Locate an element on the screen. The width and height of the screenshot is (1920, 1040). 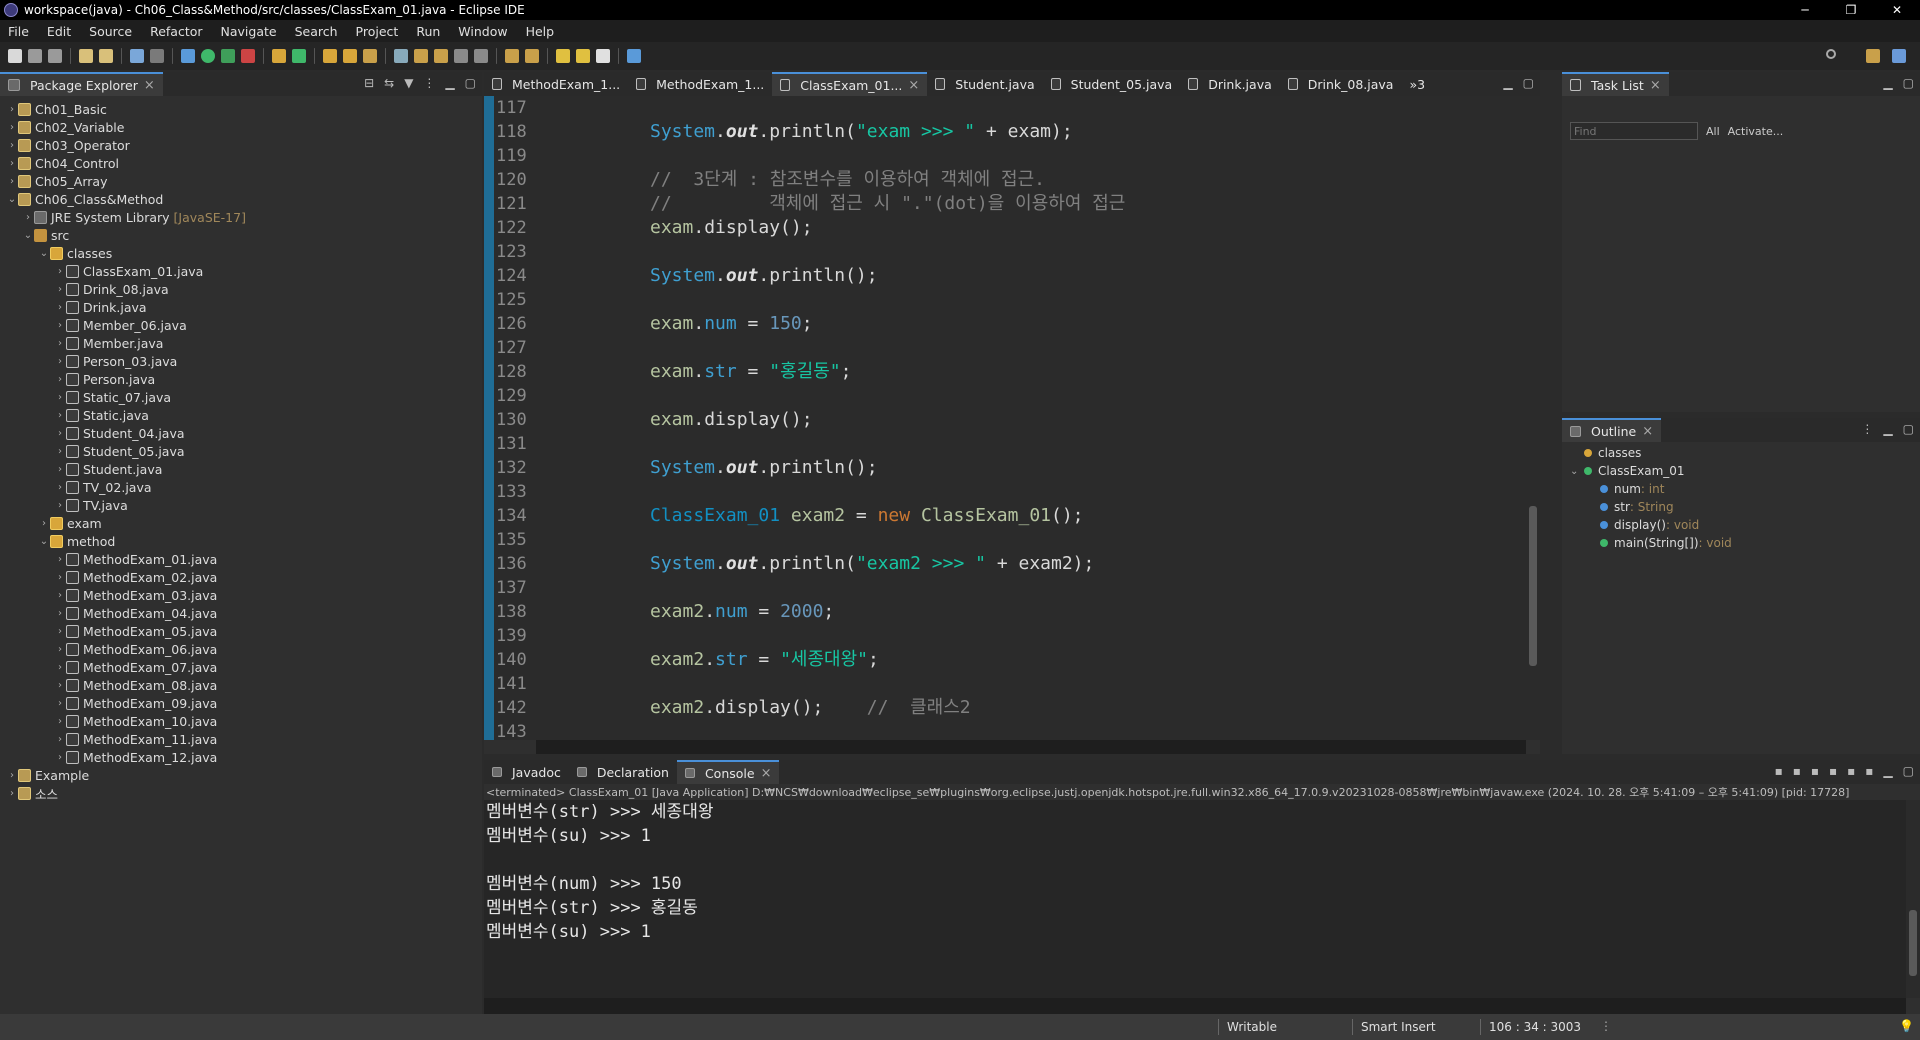
outline-item: ⌄ ClassExam_01 is located at coordinates (1741, 471).